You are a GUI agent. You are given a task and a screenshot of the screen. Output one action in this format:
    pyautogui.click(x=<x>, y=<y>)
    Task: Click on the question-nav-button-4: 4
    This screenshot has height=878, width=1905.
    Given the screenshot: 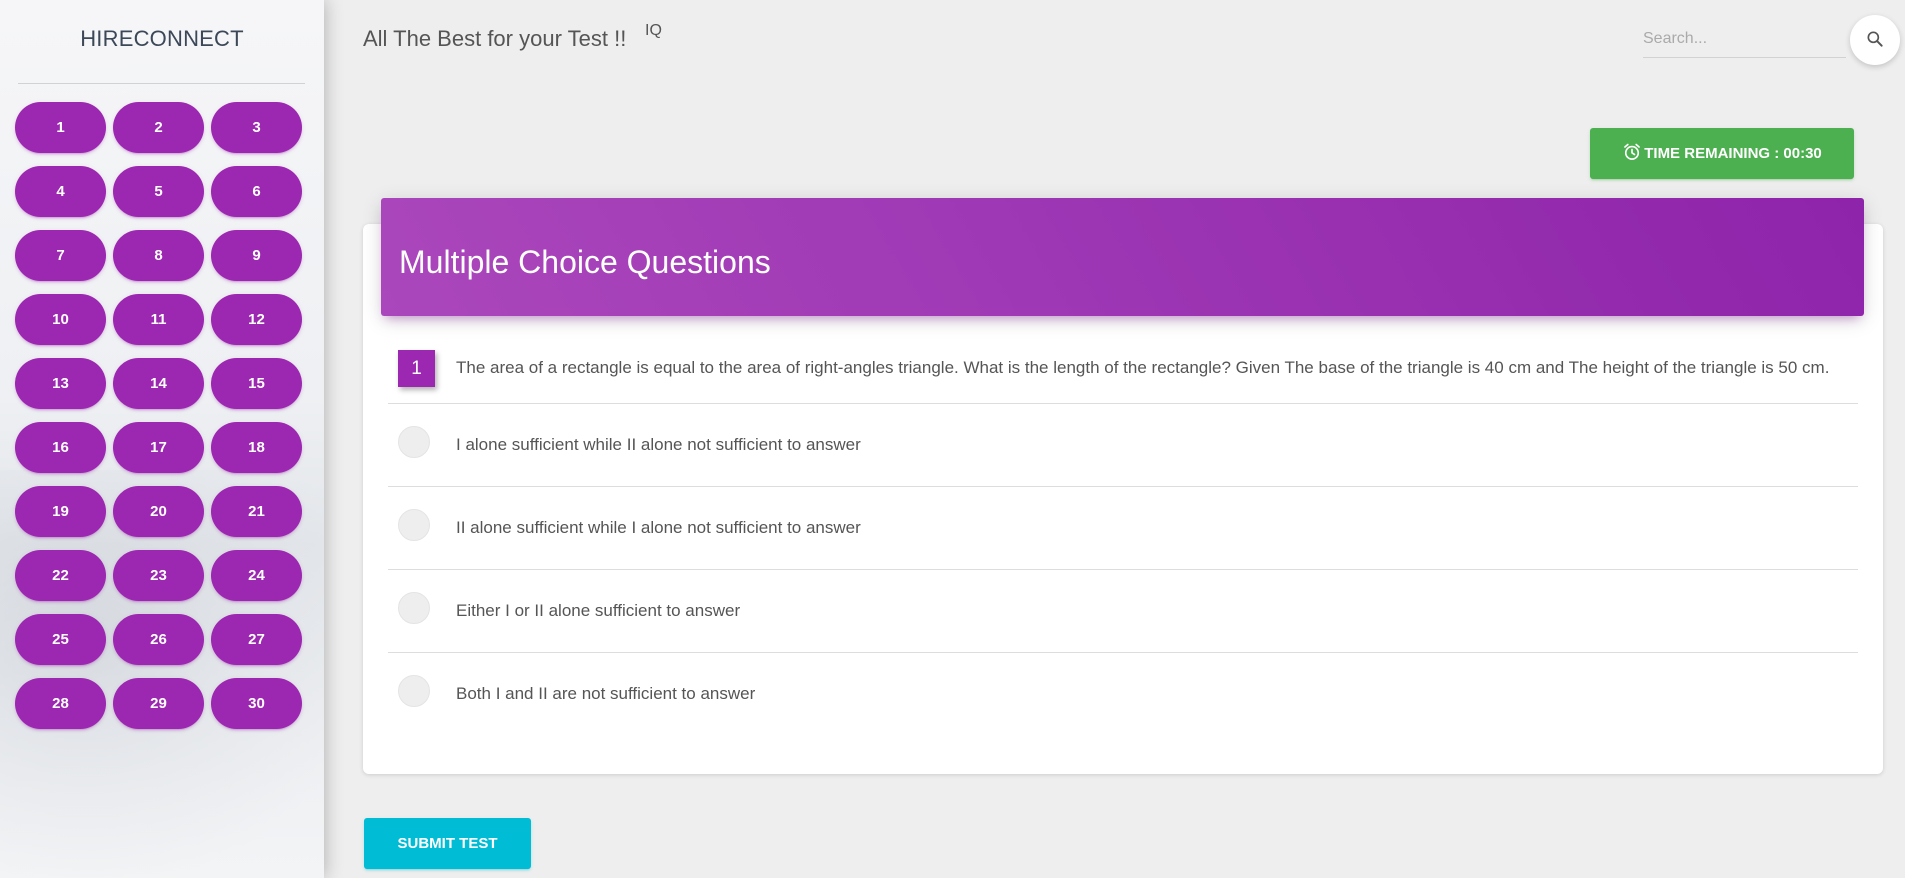 What is the action you would take?
    pyautogui.click(x=60, y=191)
    